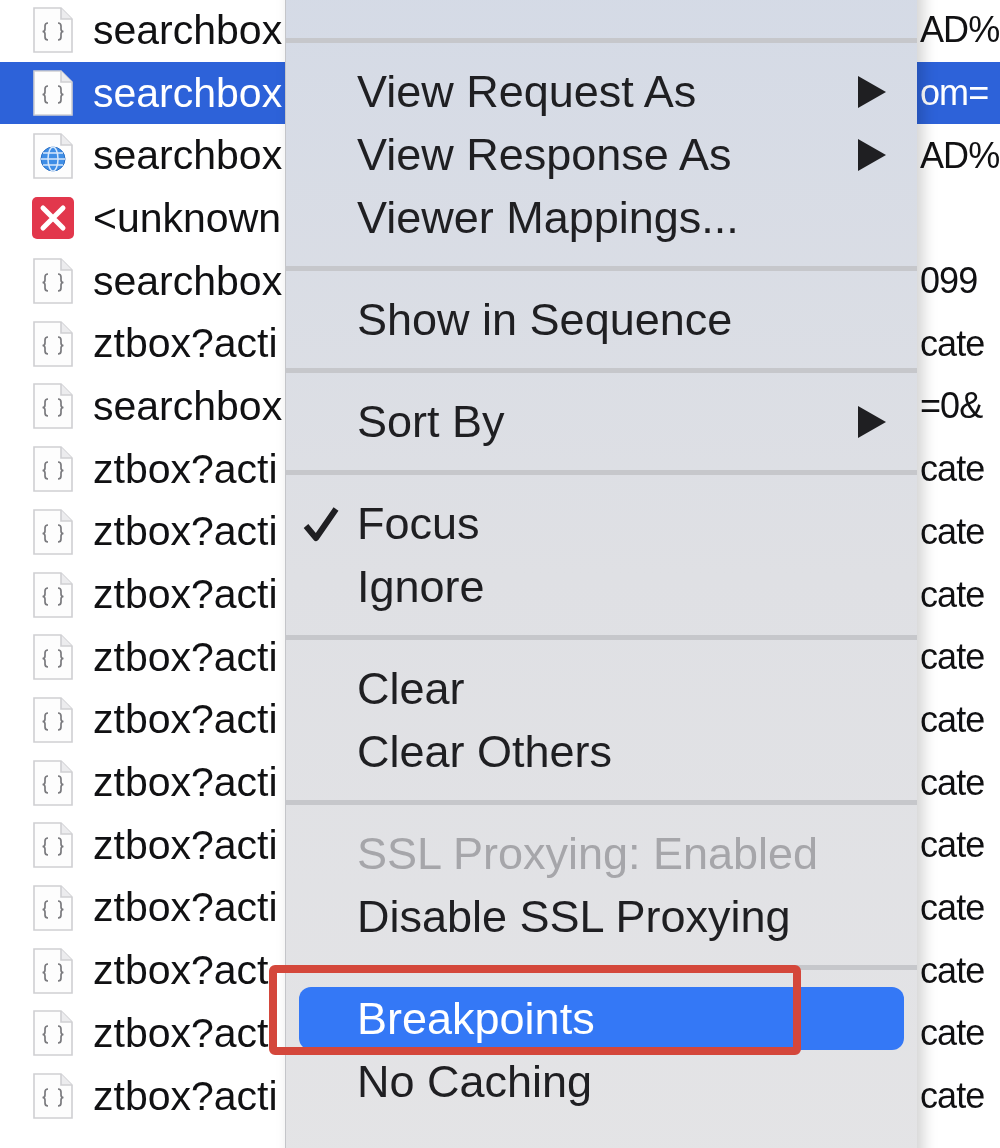 The width and height of the screenshot is (1000, 1148). What do you see at coordinates (601, 586) in the screenshot?
I see `menu-item: Ignore` at bounding box center [601, 586].